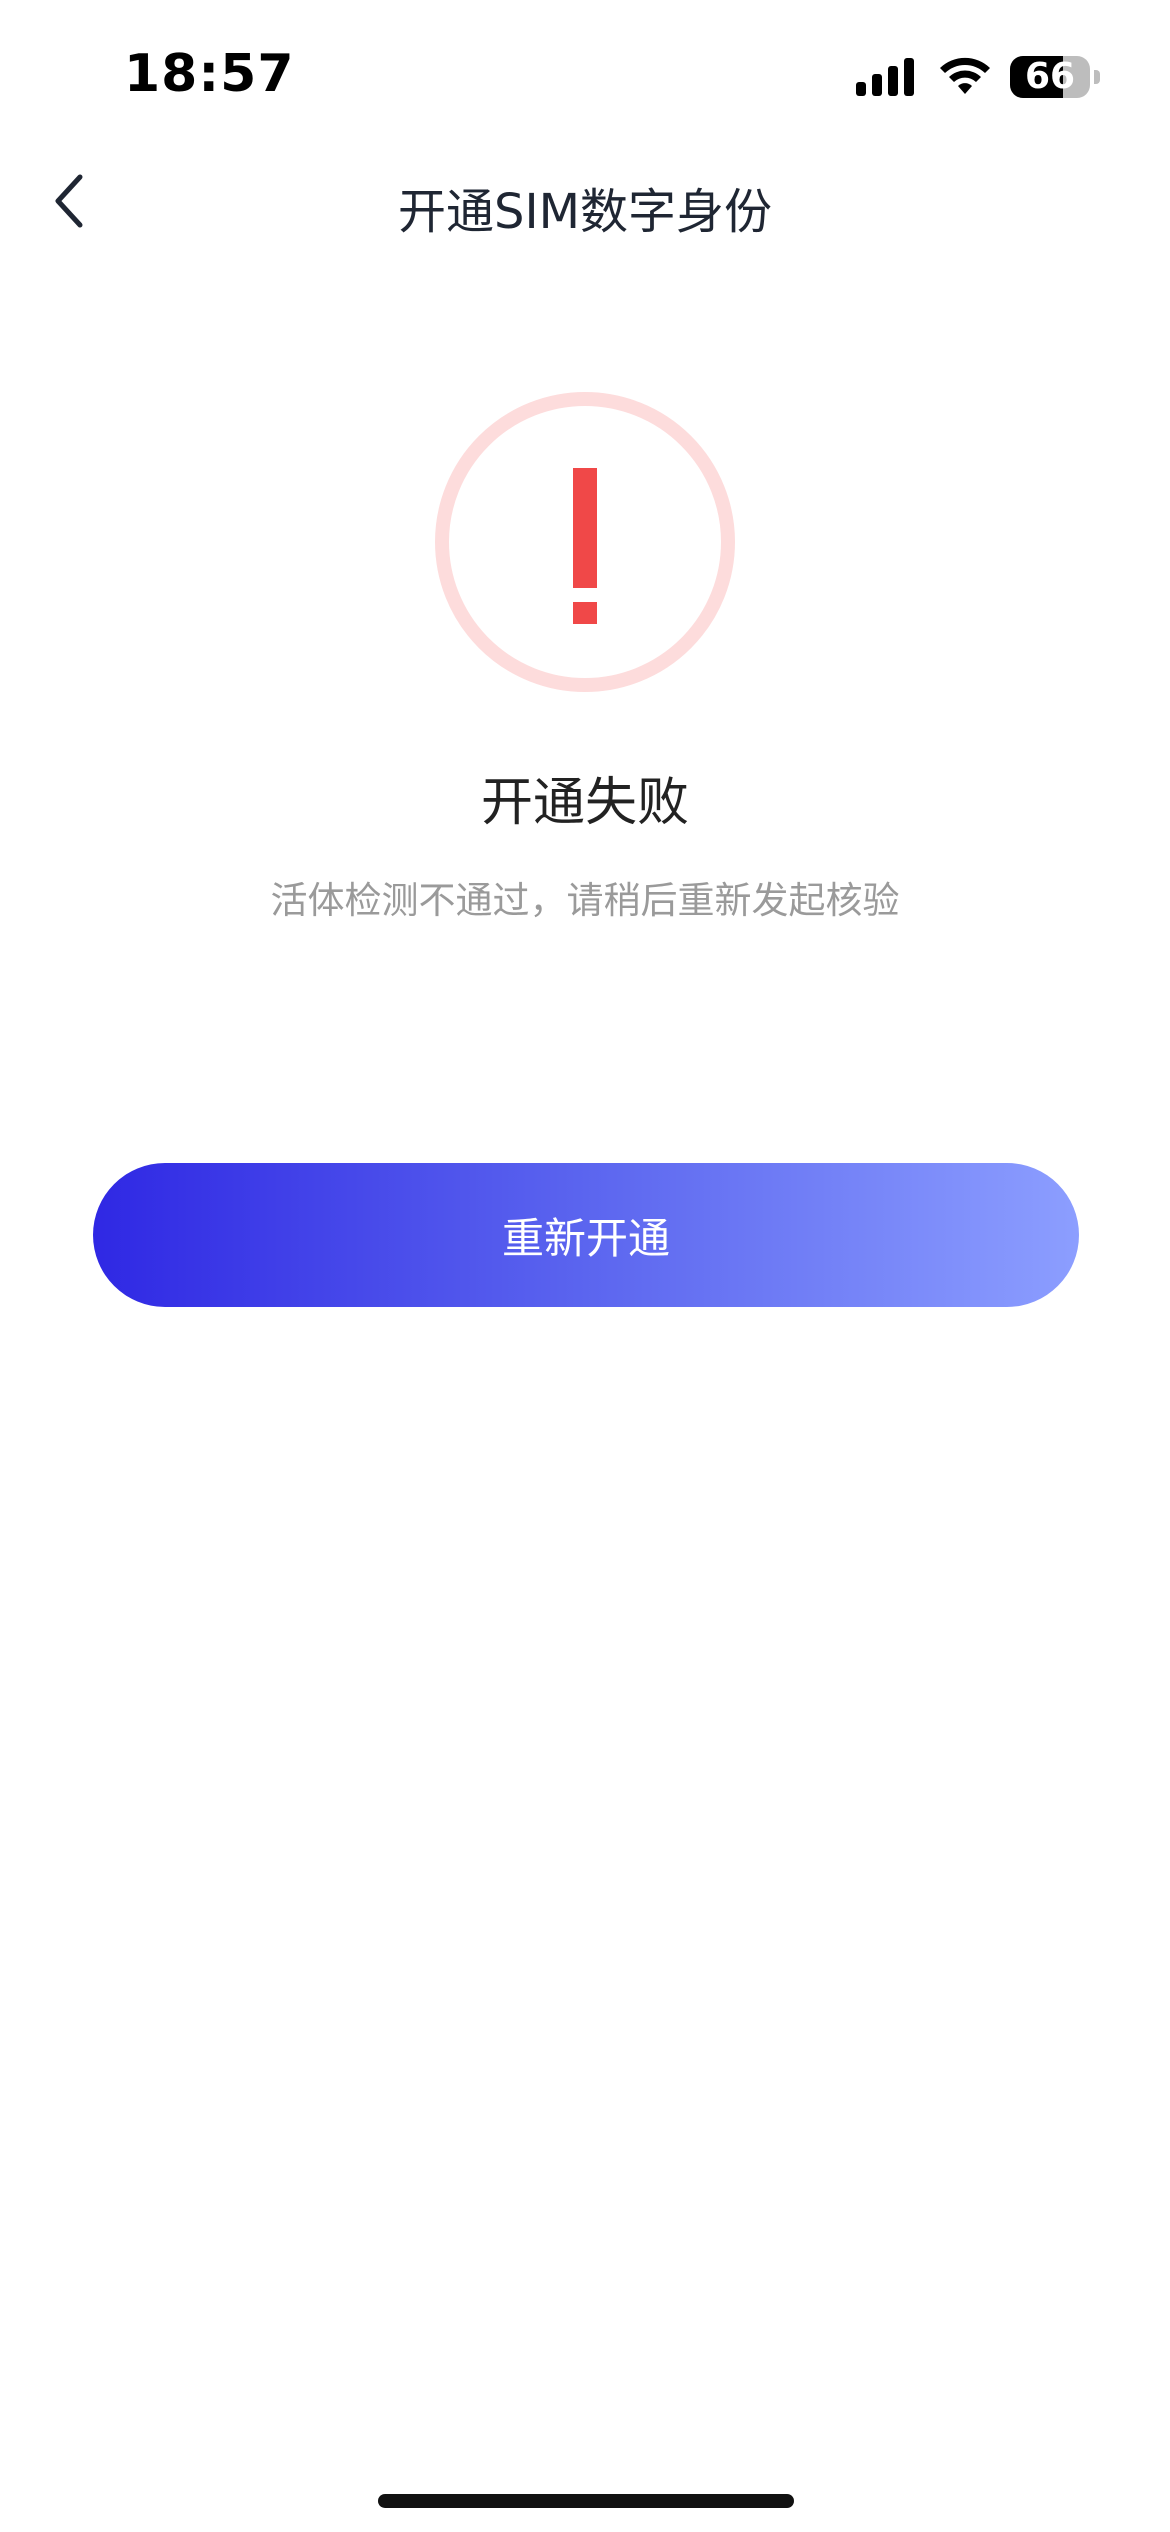  I want to click on home-indicator, so click(586, 2501).